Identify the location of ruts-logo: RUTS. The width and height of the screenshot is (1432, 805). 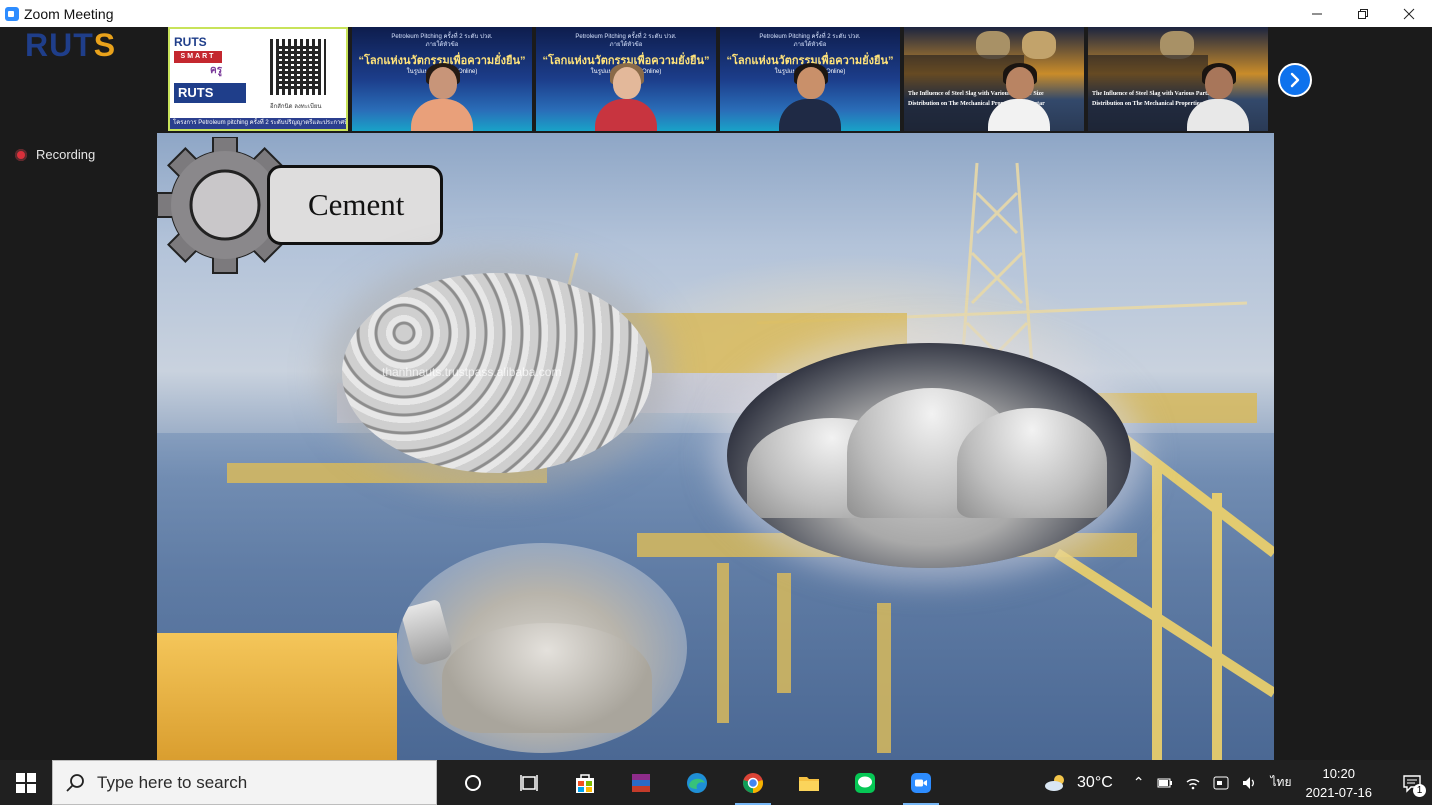
(71, 45).